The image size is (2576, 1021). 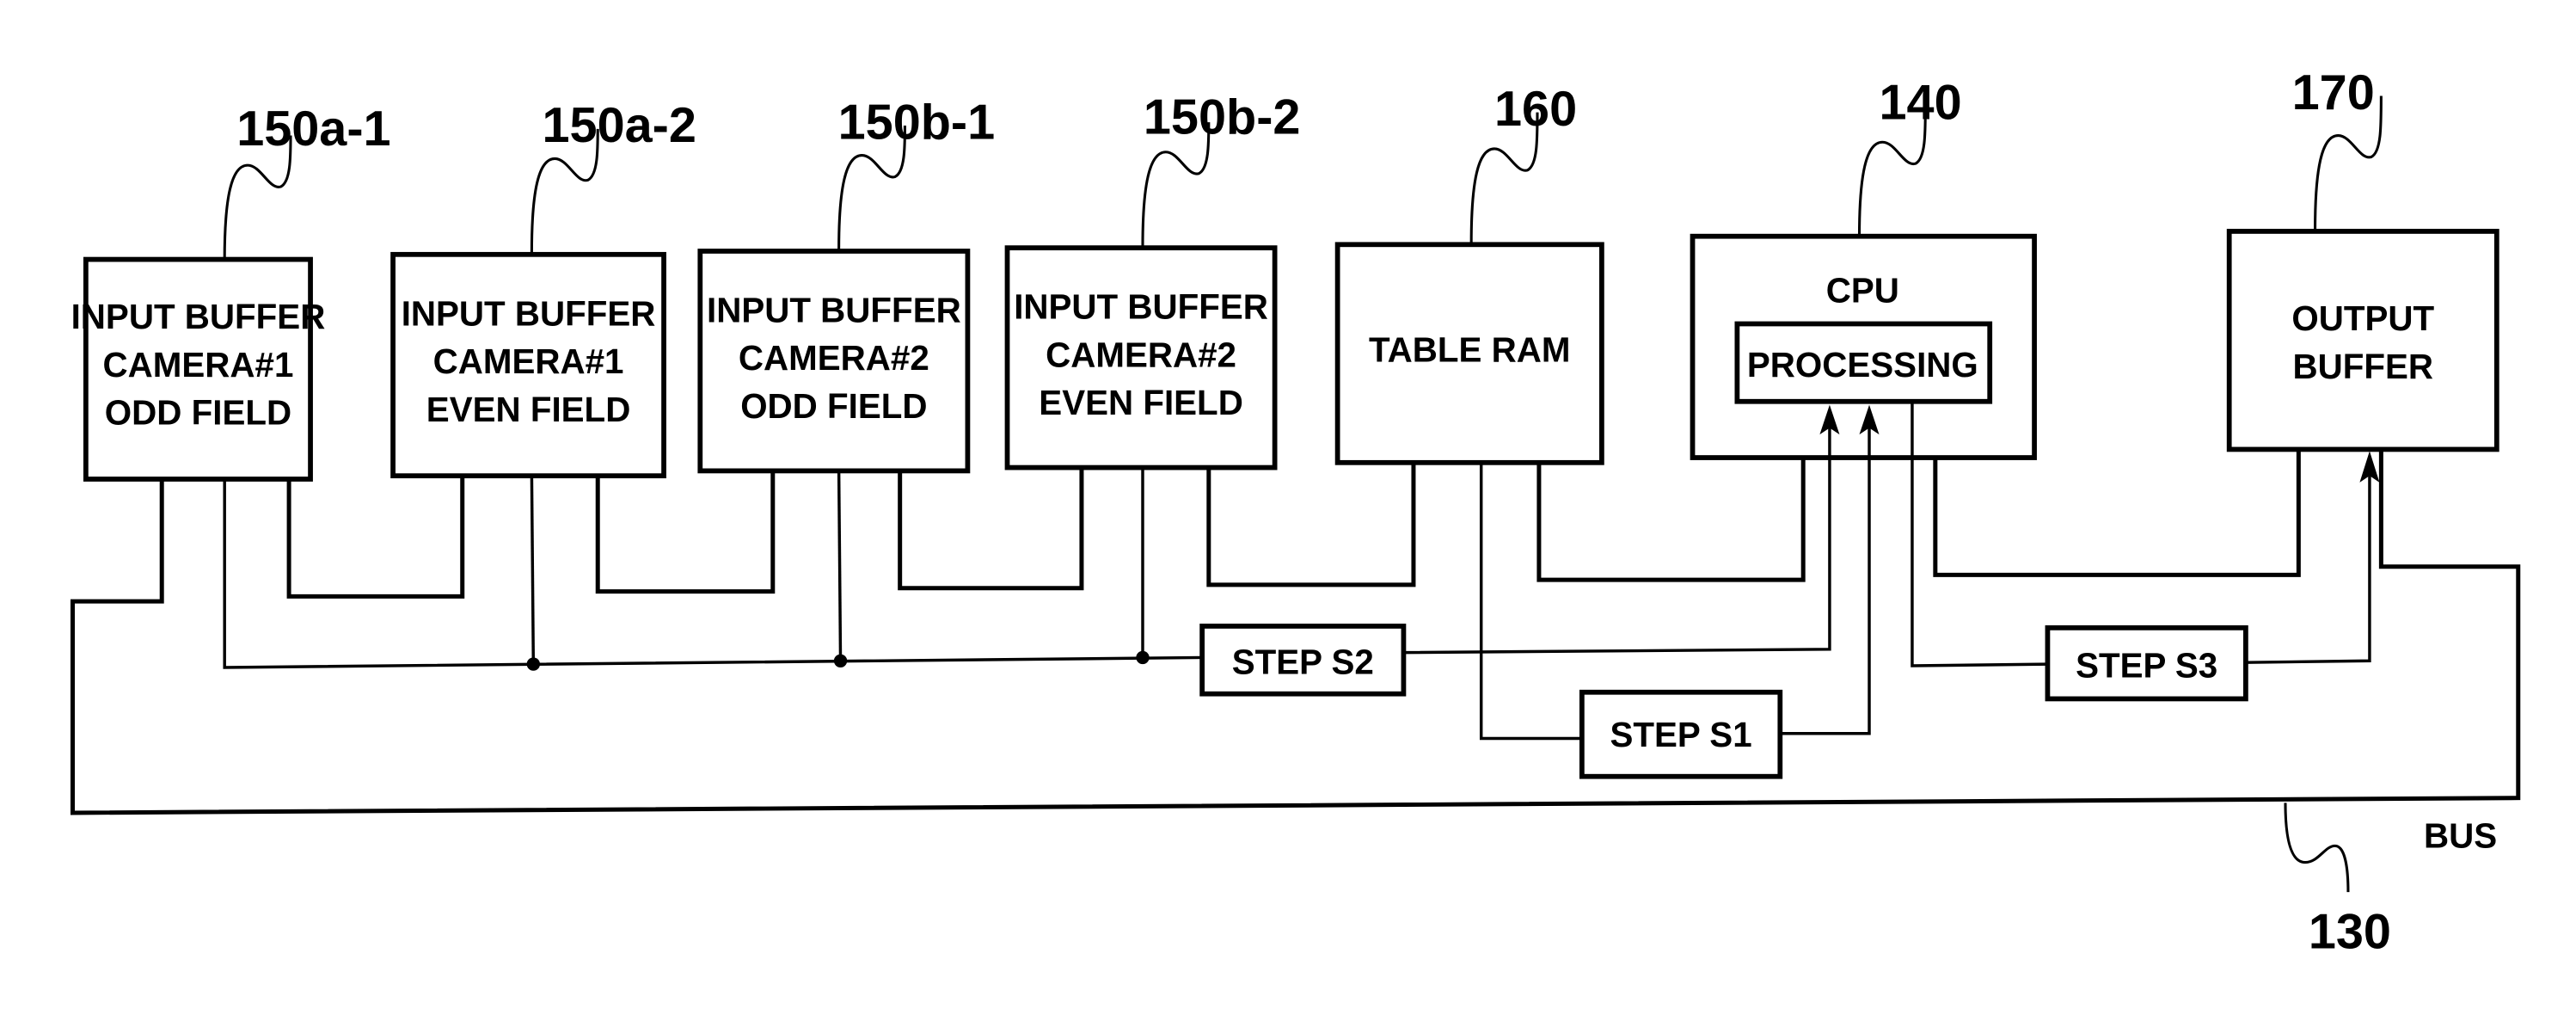 I want to click on wire-150b2-tableram, so click(x=1311, y=524).